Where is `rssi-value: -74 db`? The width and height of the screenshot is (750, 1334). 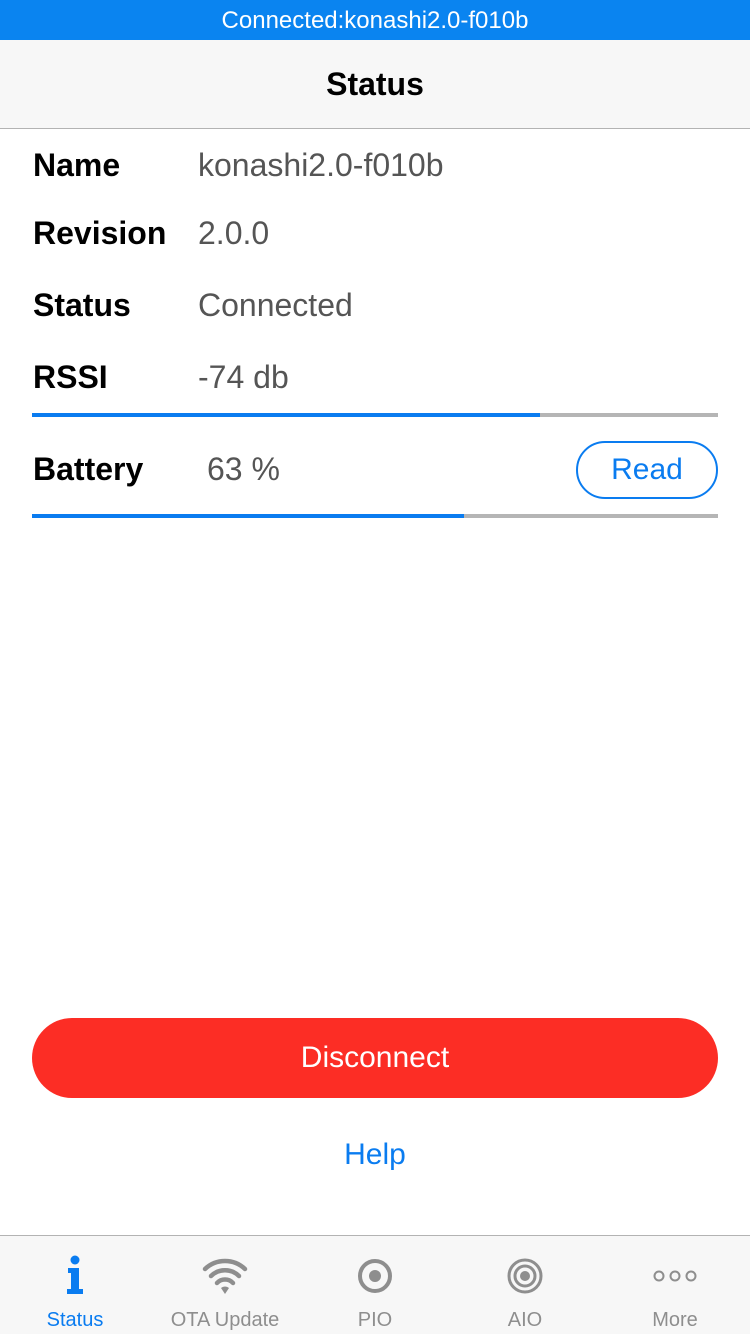
rssi-value: -74 db is located at coordinates (243, 377).